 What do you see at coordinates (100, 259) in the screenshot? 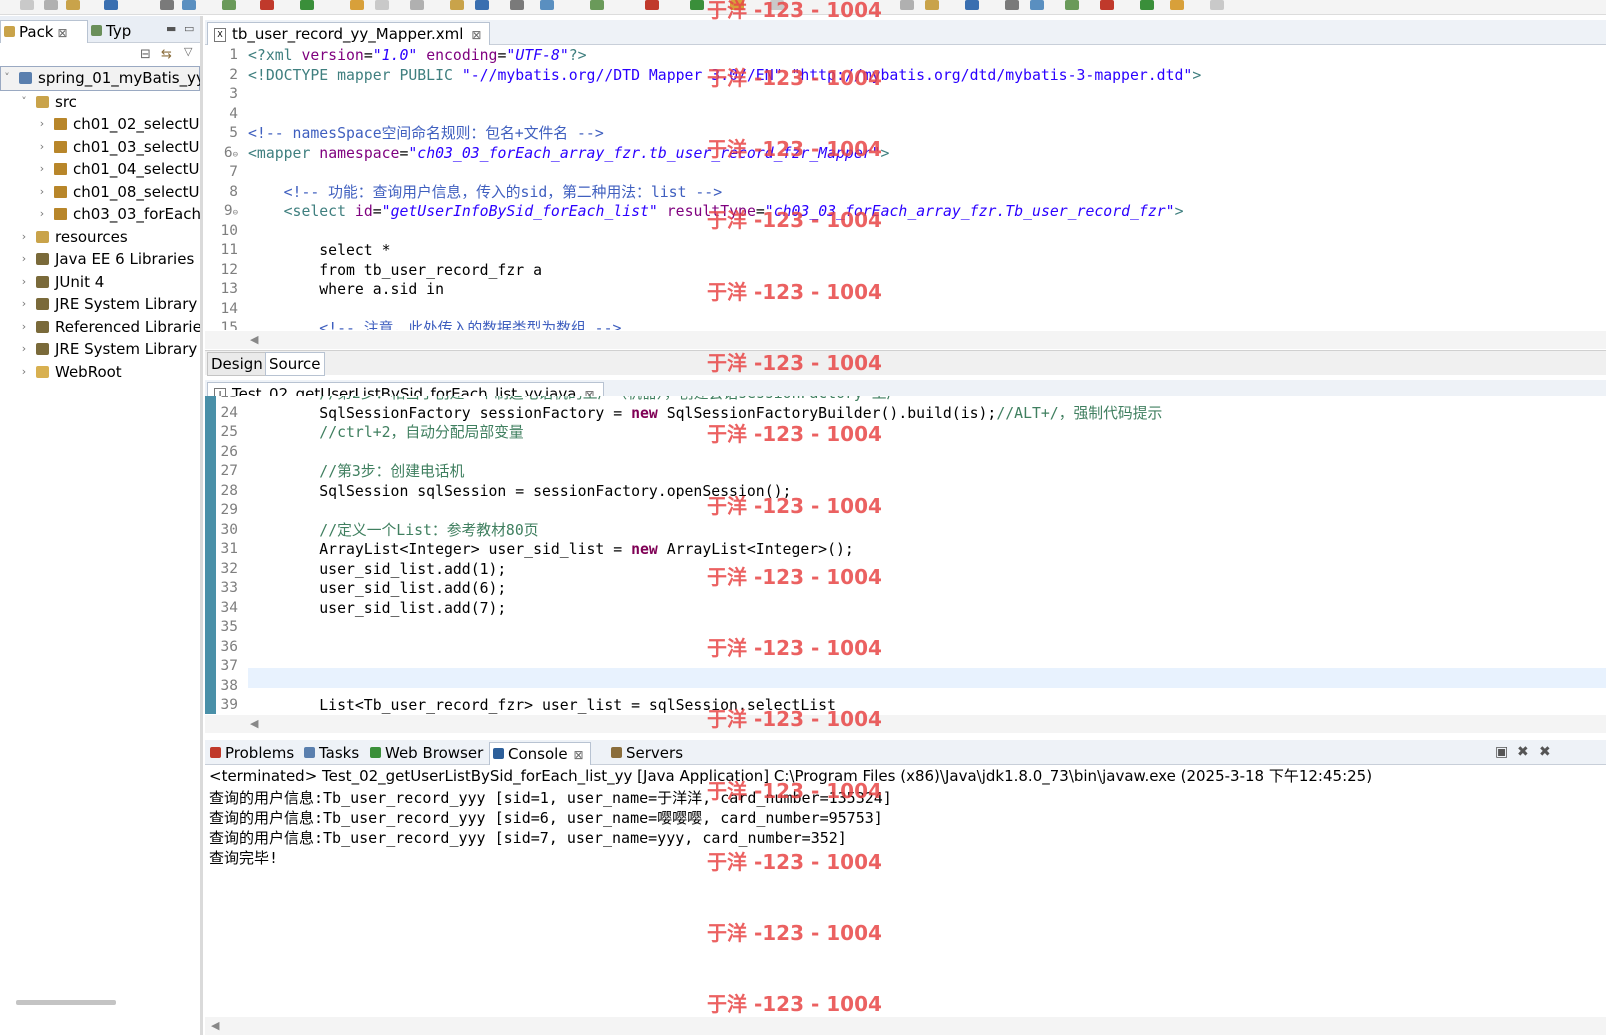
I see `tree-item: › Java EE 6 Libraries` at bounding box center [100, 259].